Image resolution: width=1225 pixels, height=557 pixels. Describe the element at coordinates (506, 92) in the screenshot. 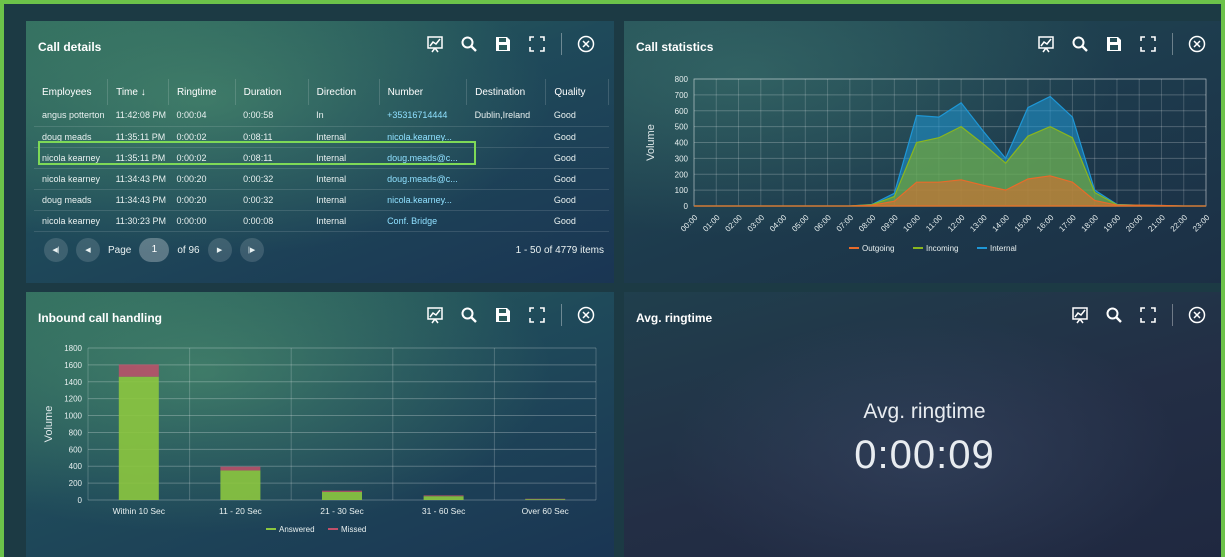

I see `column-header: Destination` at that location.